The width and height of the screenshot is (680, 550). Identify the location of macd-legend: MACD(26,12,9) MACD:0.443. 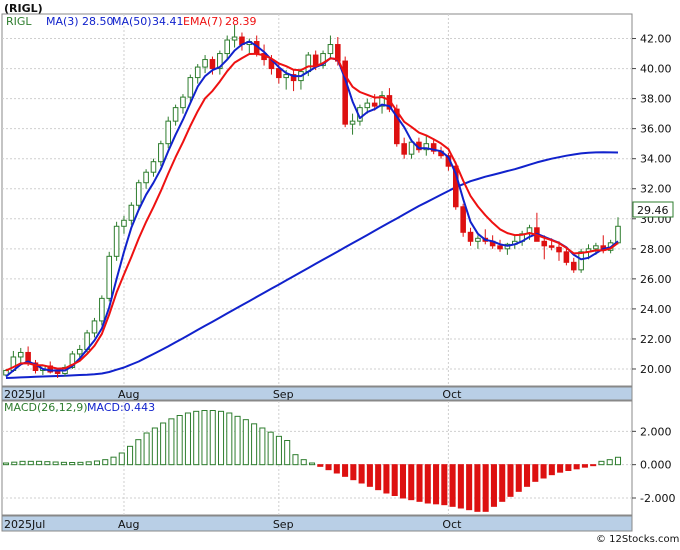
(79, 407).